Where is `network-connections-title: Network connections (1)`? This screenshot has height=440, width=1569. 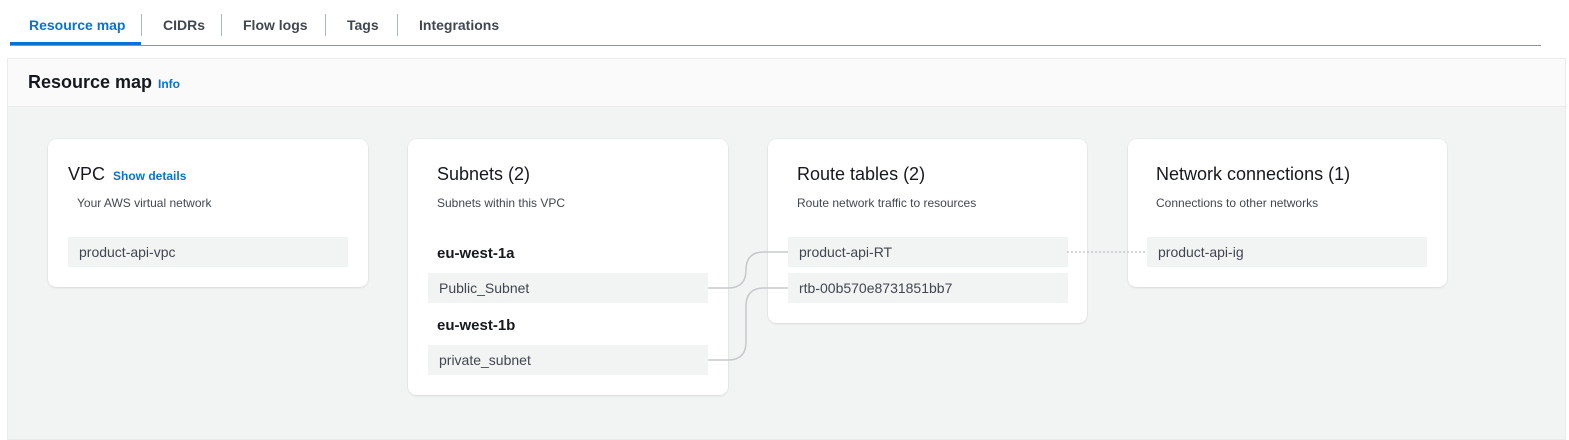 network-connections-title: Network connections (1) is located at coordinates (1253, 174).